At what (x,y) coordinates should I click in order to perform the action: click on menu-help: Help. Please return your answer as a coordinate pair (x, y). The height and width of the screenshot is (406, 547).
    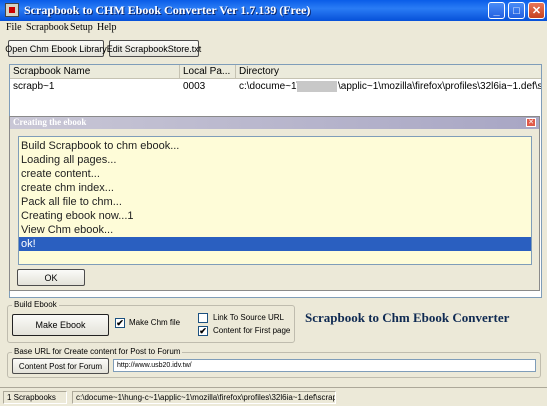
    Looking at the image, I should click on (106, 27).